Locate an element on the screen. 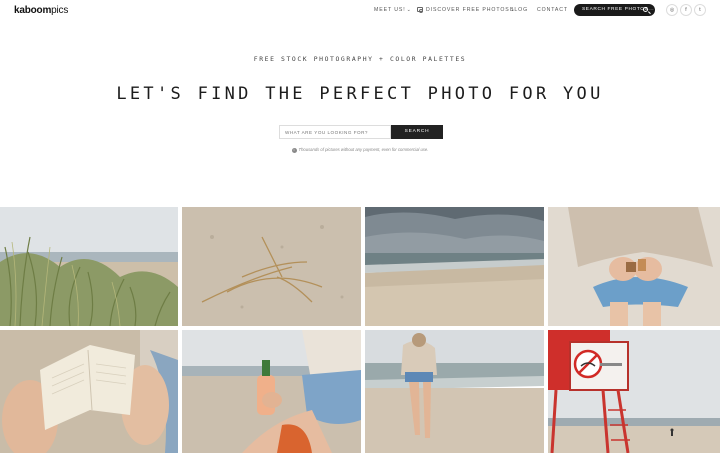 This screenshot has width=720, height=453. photo-stormy-beach is located at coordinates (454, 266).